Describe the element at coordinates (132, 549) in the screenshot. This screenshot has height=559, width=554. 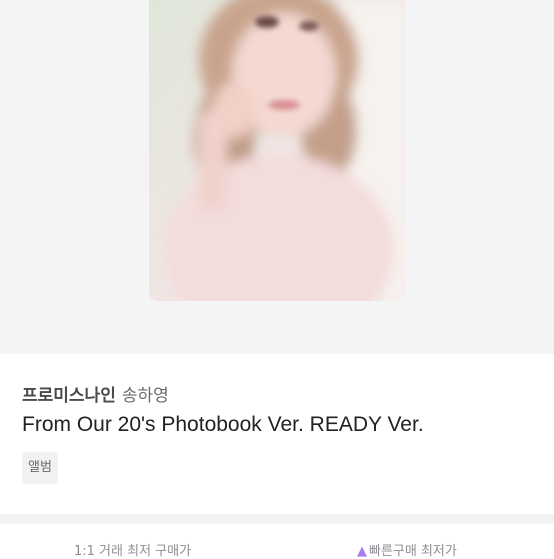
I see `one-on-one-lowest-price-tab: 1:1 거래 최저 구매가` at that location.